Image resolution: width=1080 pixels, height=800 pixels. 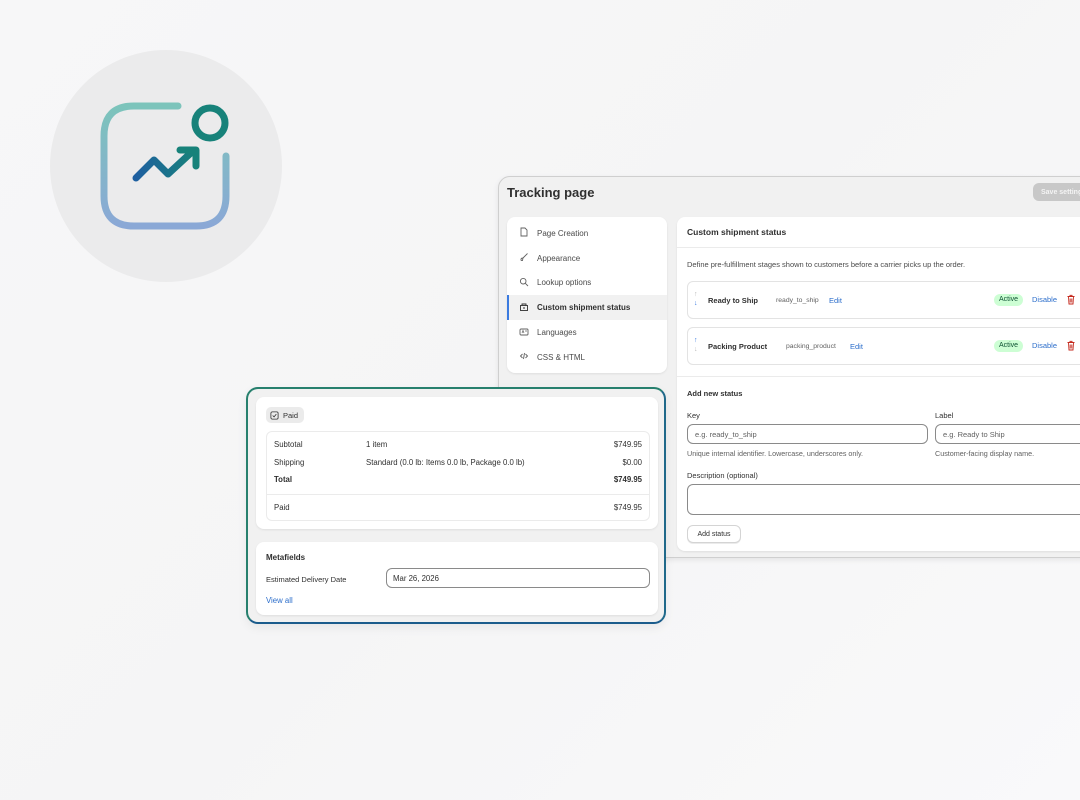 I want to click on row-label: Shipping, so click(x=289, y=462).